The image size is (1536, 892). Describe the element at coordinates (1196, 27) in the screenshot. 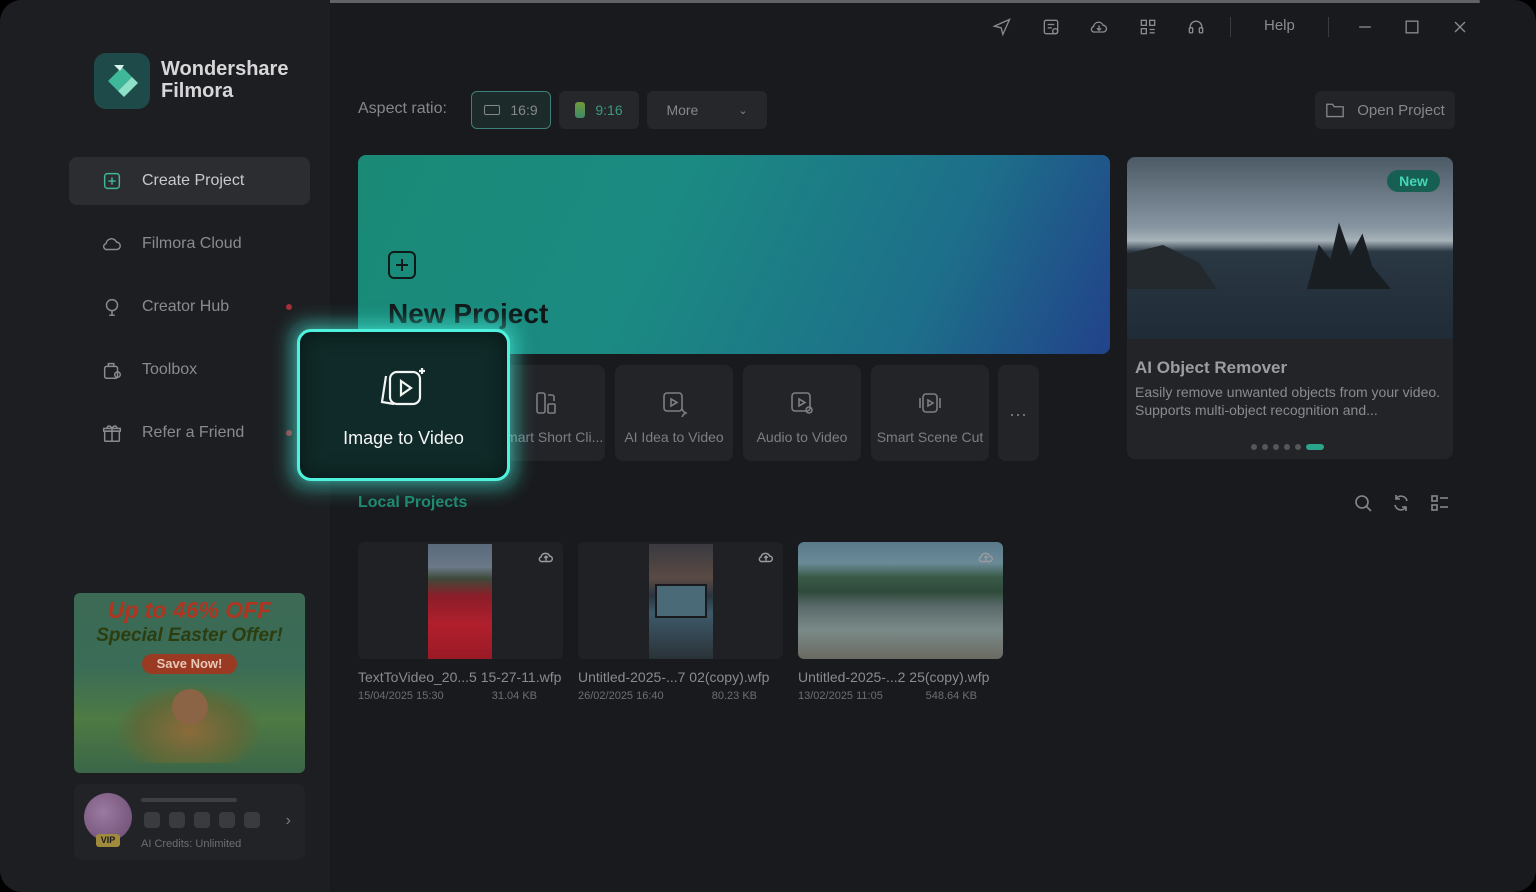

I see `headset-support-icon` at that location.